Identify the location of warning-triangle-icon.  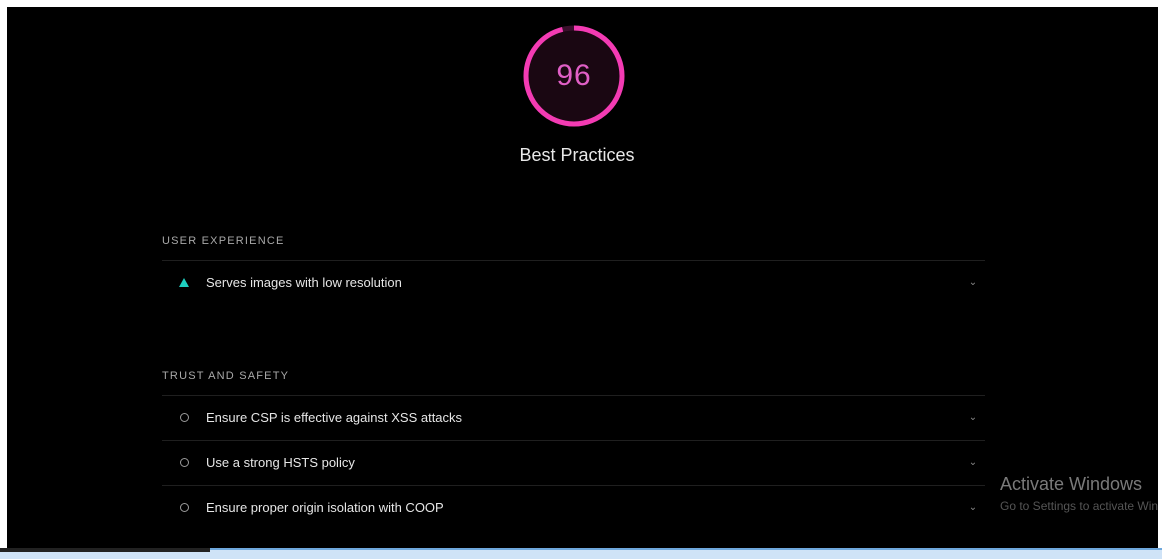
(184, 282).